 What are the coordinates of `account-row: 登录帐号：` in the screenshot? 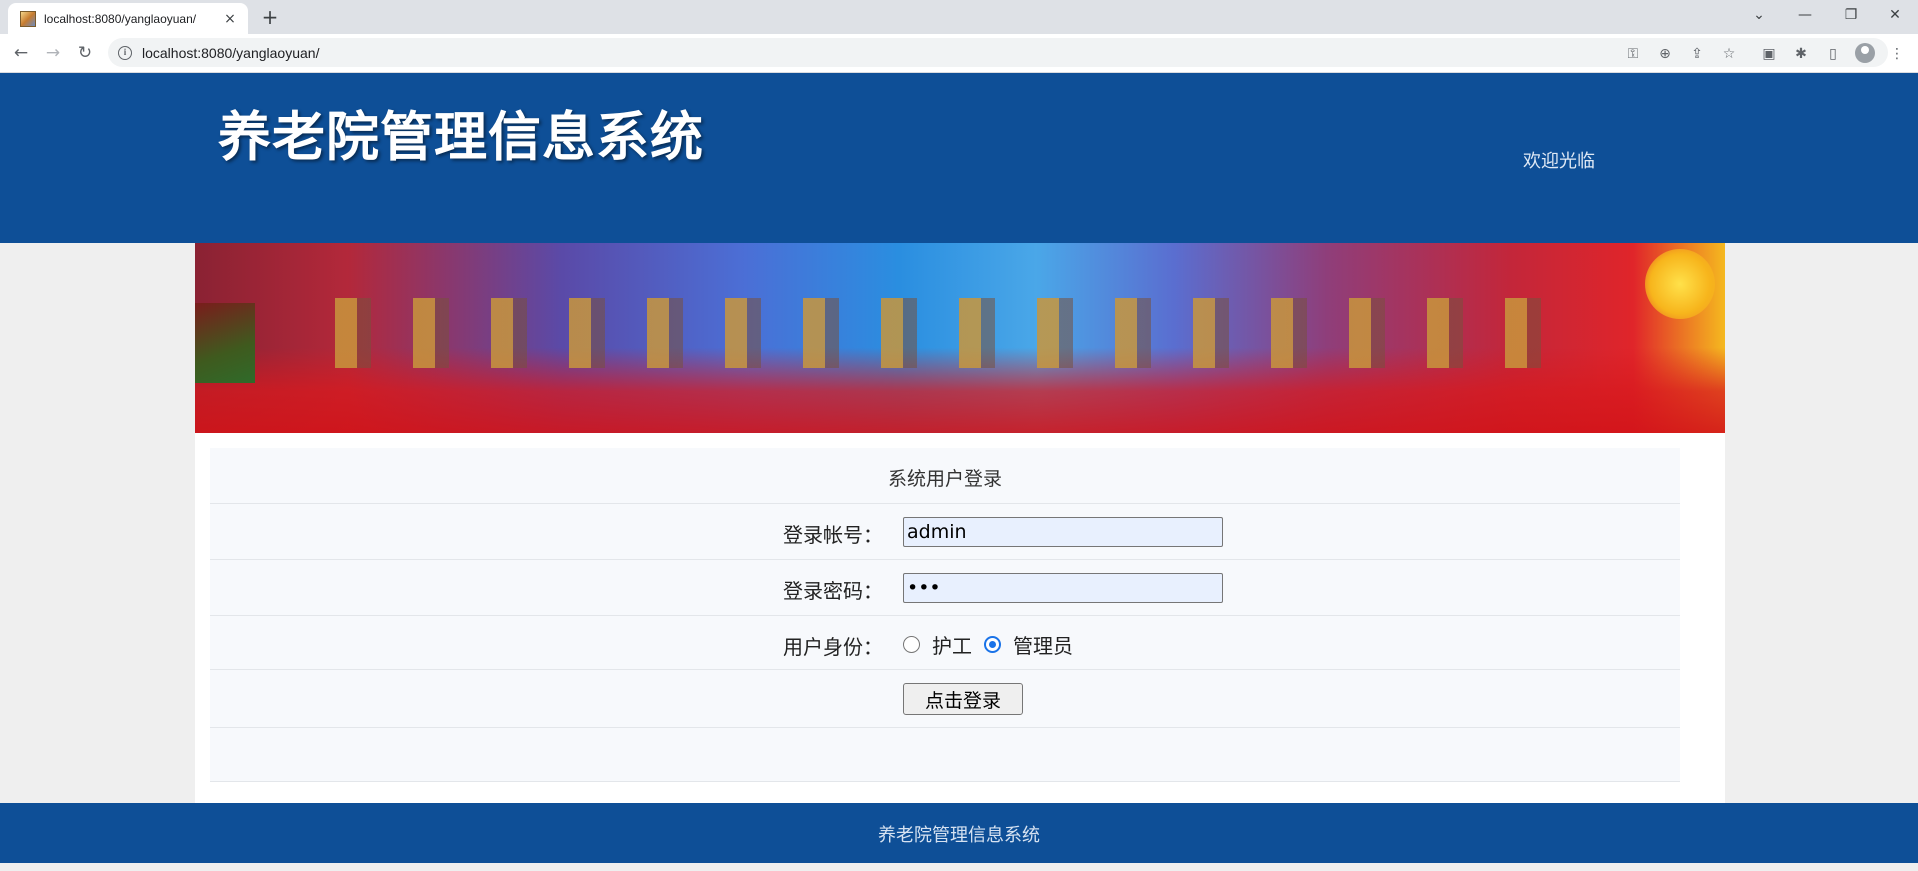 It's located at (945, 532).